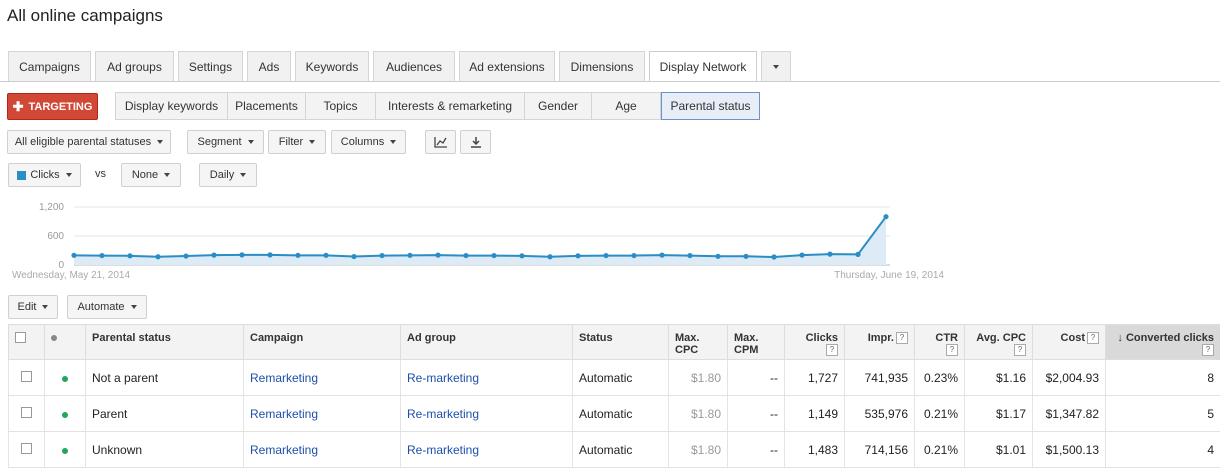 The height and width of the screenshot is (473, 1220). What do you see at coordinates (998, 342) in the screenshot?
I see `col-avg-cpc: Avg. CPC?` at bounding box center [998, 342].